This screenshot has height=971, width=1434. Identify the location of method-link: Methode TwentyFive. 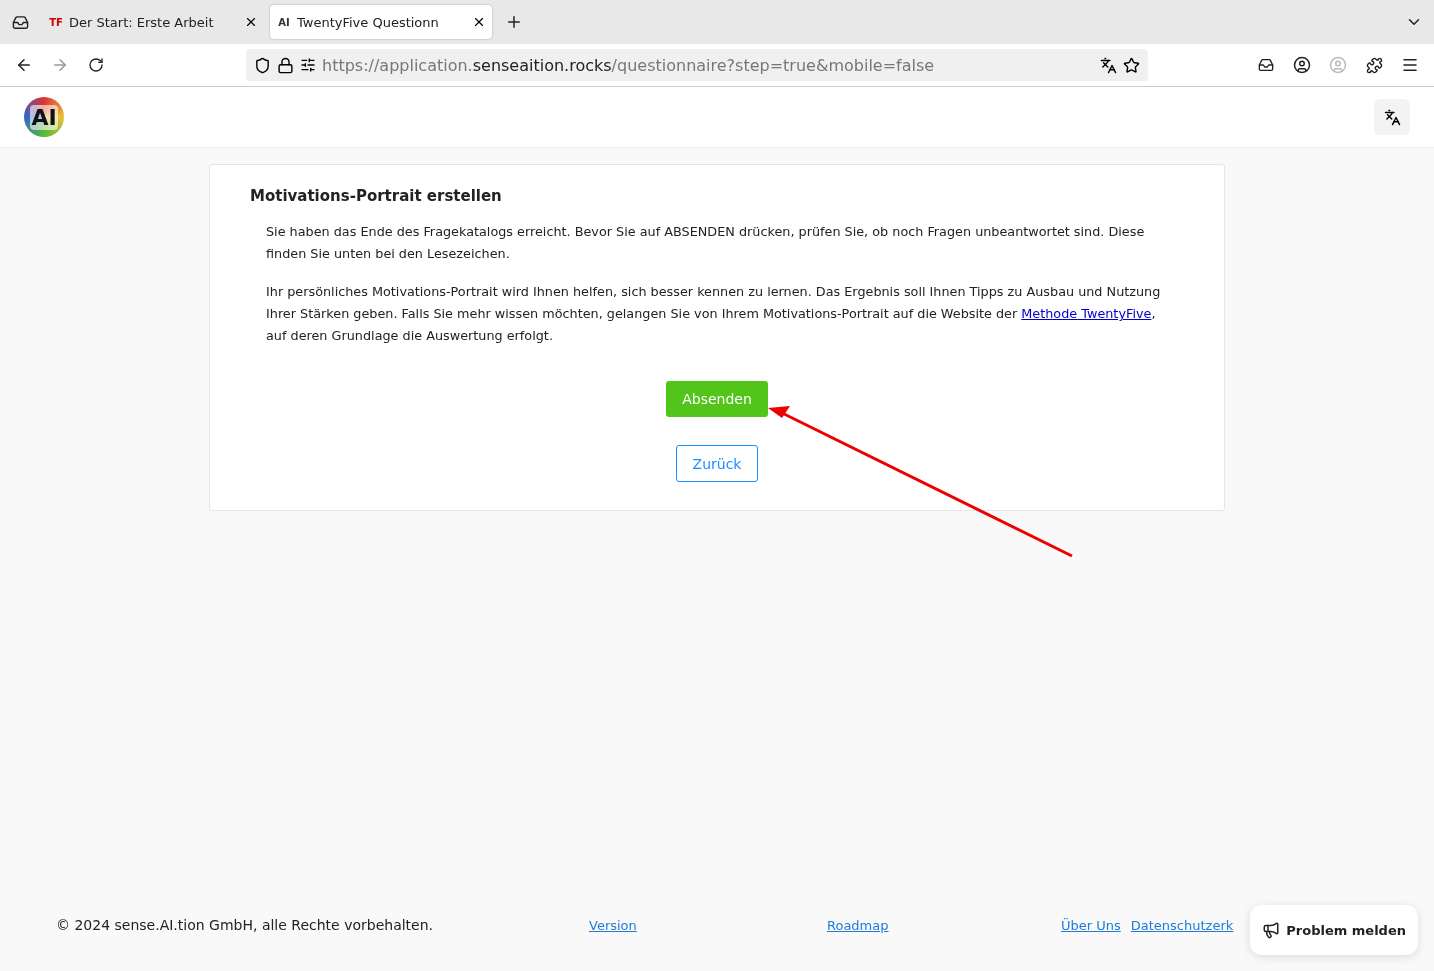
(1086, 313).